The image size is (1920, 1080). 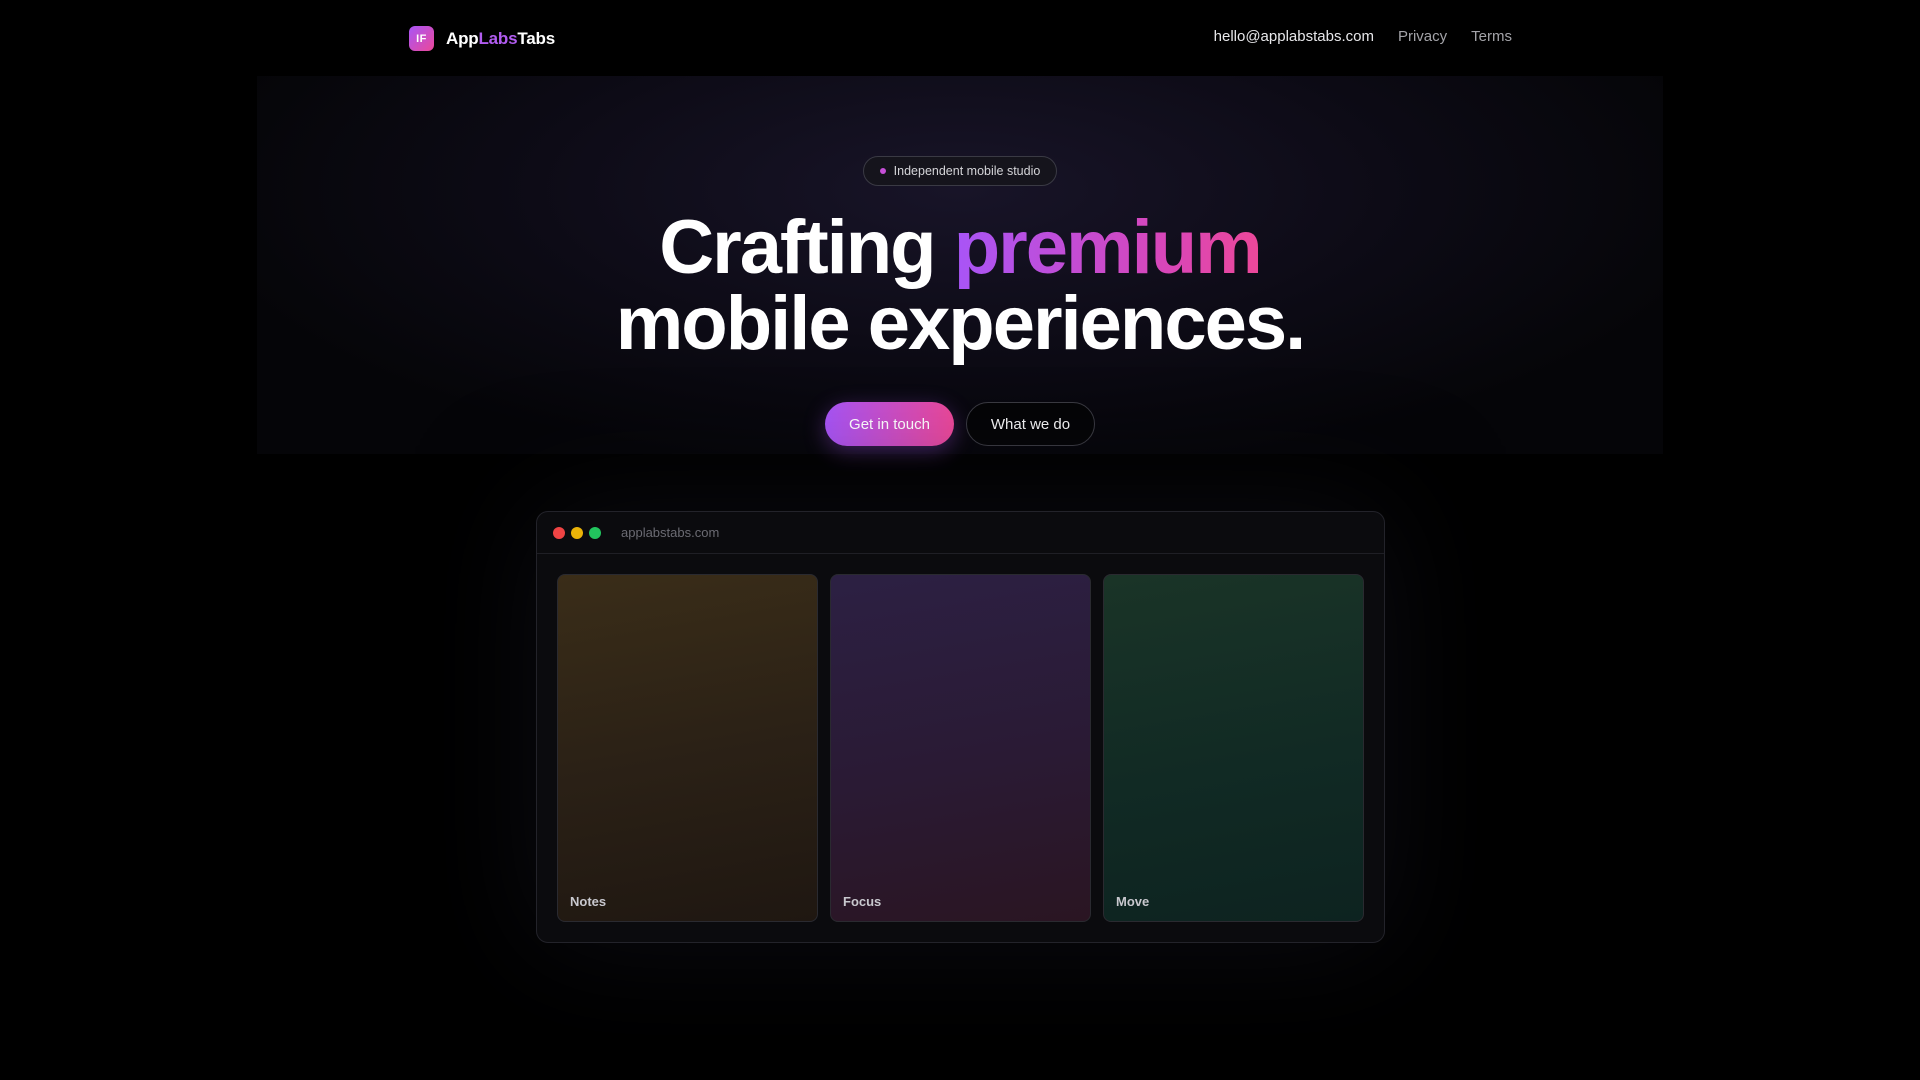 I want to click on app-card-label: Notes, so click(x=588, y=901).